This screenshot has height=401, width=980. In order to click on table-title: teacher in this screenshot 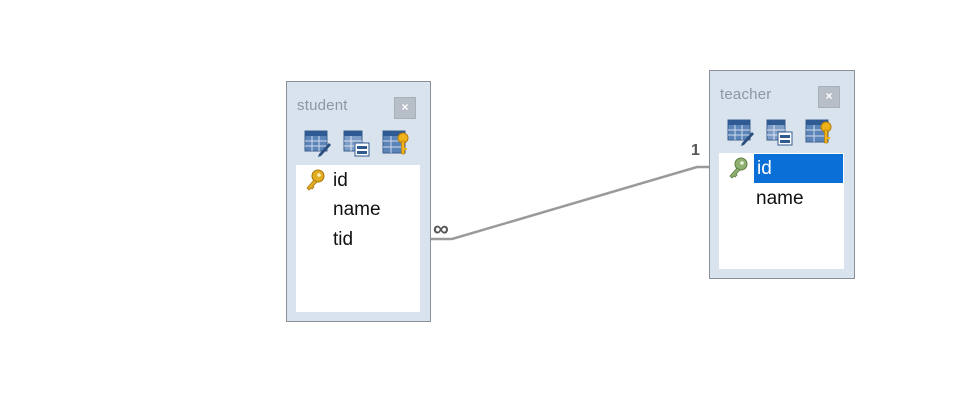, I will do `click(746, 94)`.